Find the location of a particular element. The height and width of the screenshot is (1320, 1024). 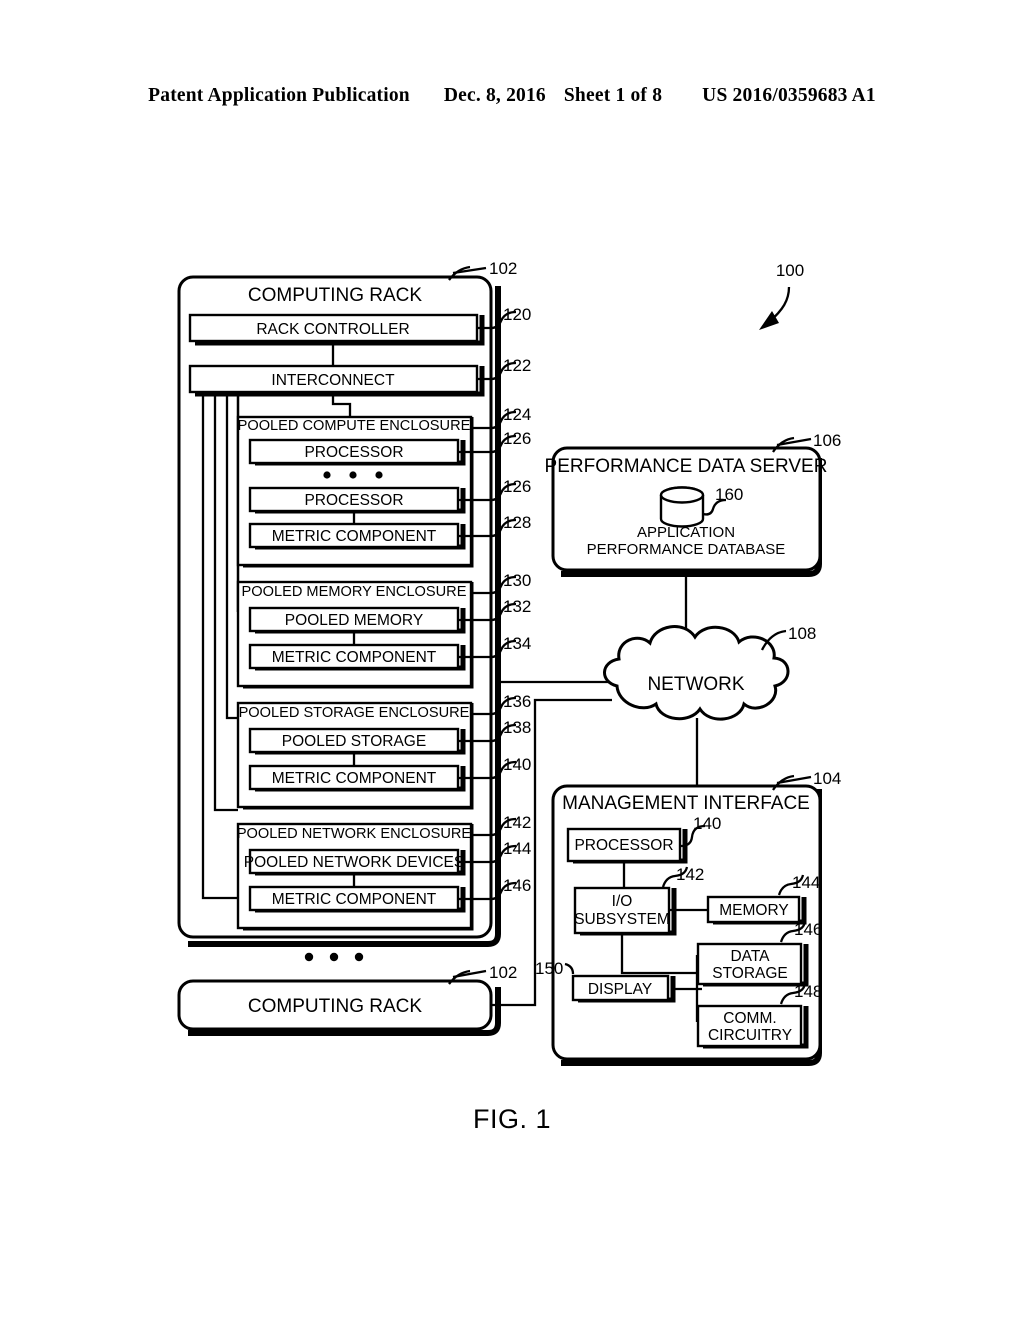

pooled-storage-label: POOLED STORAGE is located at coordinates (354, 741).